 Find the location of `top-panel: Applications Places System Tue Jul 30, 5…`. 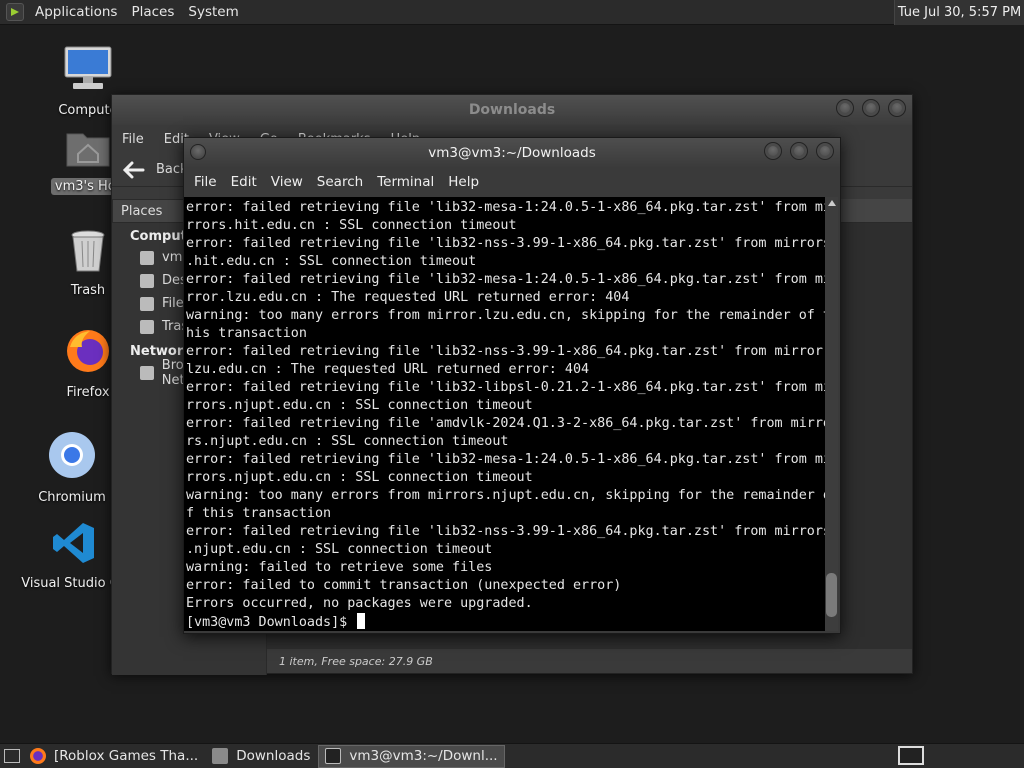

top-panel: Applications Places System Tue Jul 30, 5… is located at coordinates (512, 12).